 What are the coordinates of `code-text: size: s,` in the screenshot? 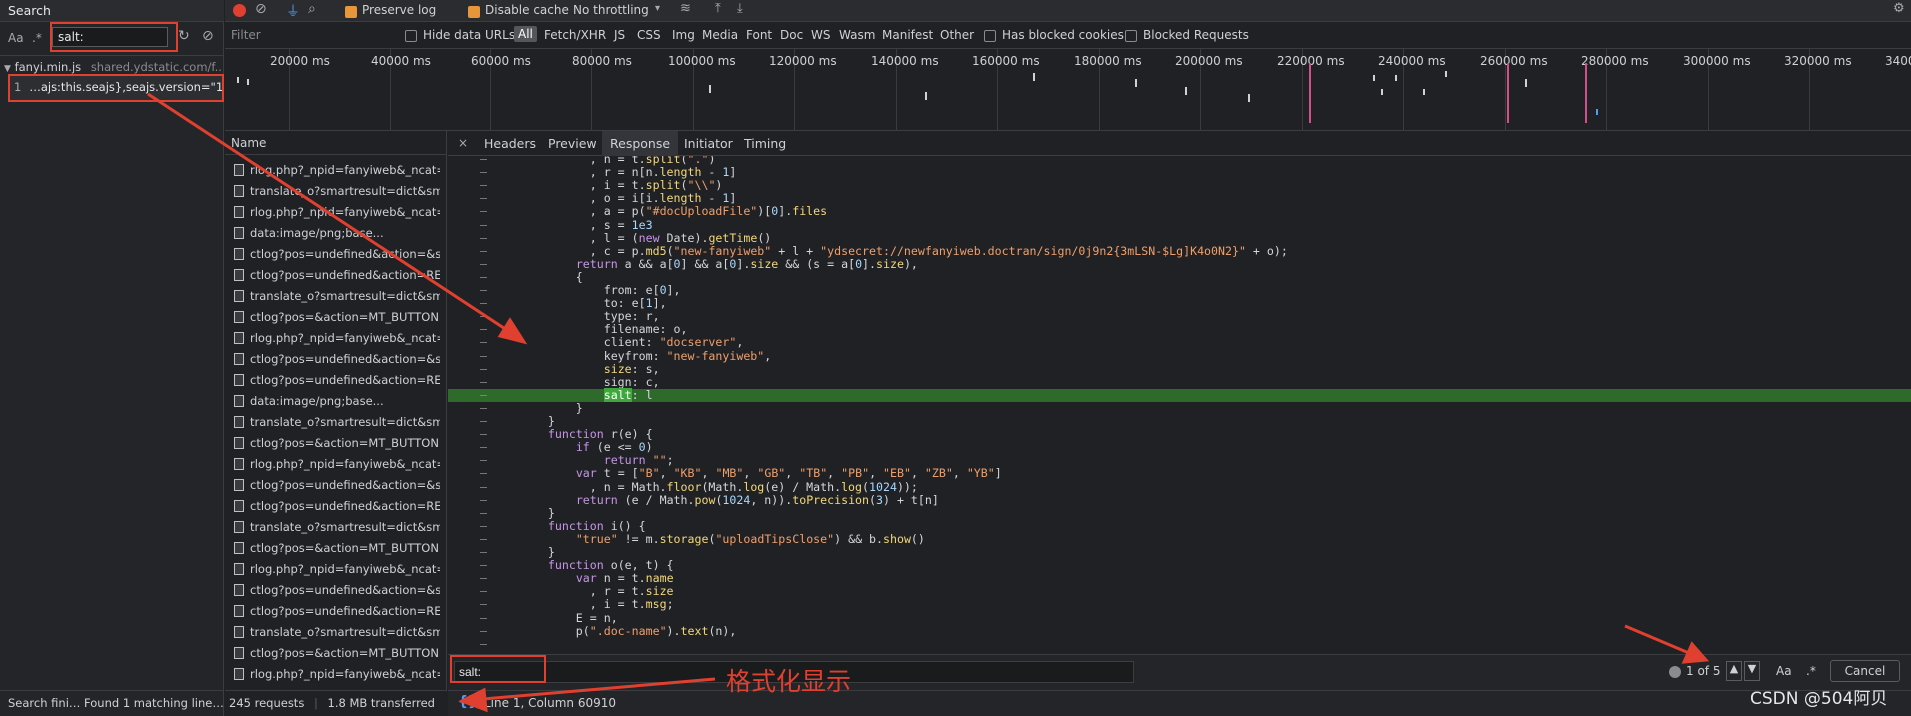 It's located at (631, 368).